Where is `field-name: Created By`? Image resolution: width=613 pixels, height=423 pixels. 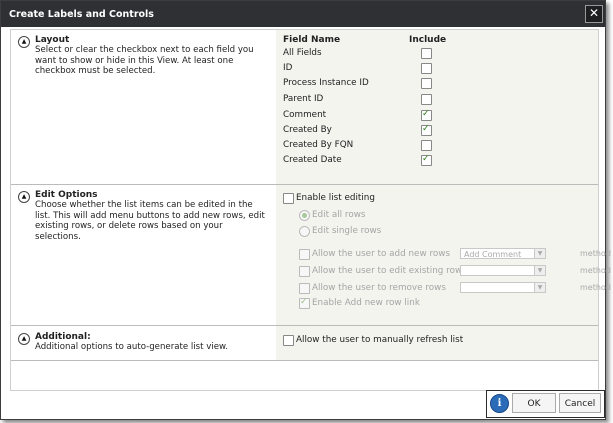
field-name: Created By is located at coordinates (307, 130).